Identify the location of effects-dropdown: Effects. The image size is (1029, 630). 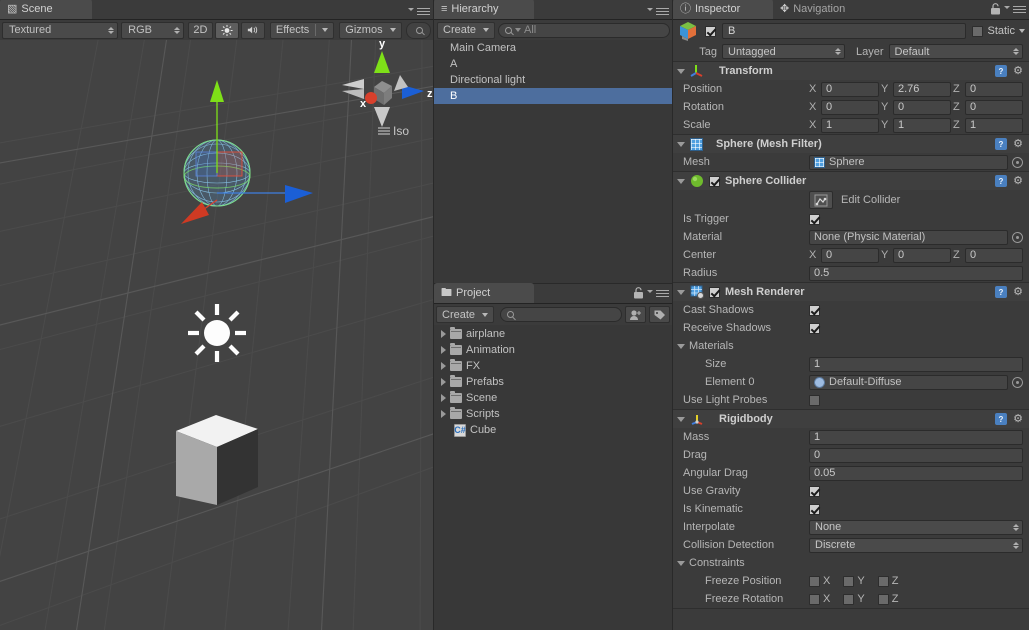
(302, 30).